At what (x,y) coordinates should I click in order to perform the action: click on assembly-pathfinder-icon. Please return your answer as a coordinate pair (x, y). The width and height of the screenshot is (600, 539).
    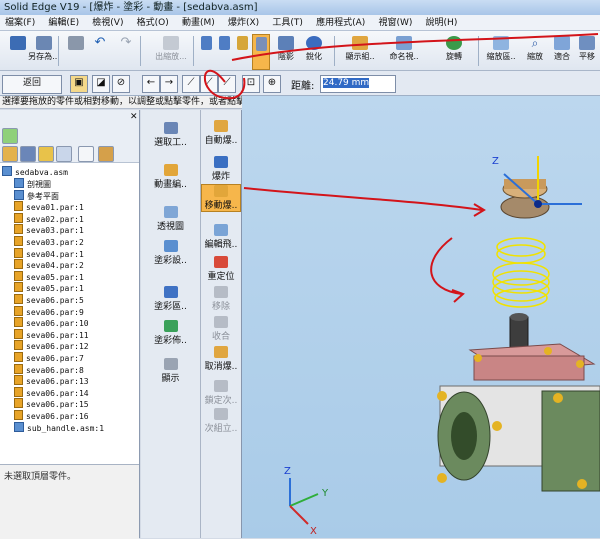
    Looking at the image, I should click on (10, 136).